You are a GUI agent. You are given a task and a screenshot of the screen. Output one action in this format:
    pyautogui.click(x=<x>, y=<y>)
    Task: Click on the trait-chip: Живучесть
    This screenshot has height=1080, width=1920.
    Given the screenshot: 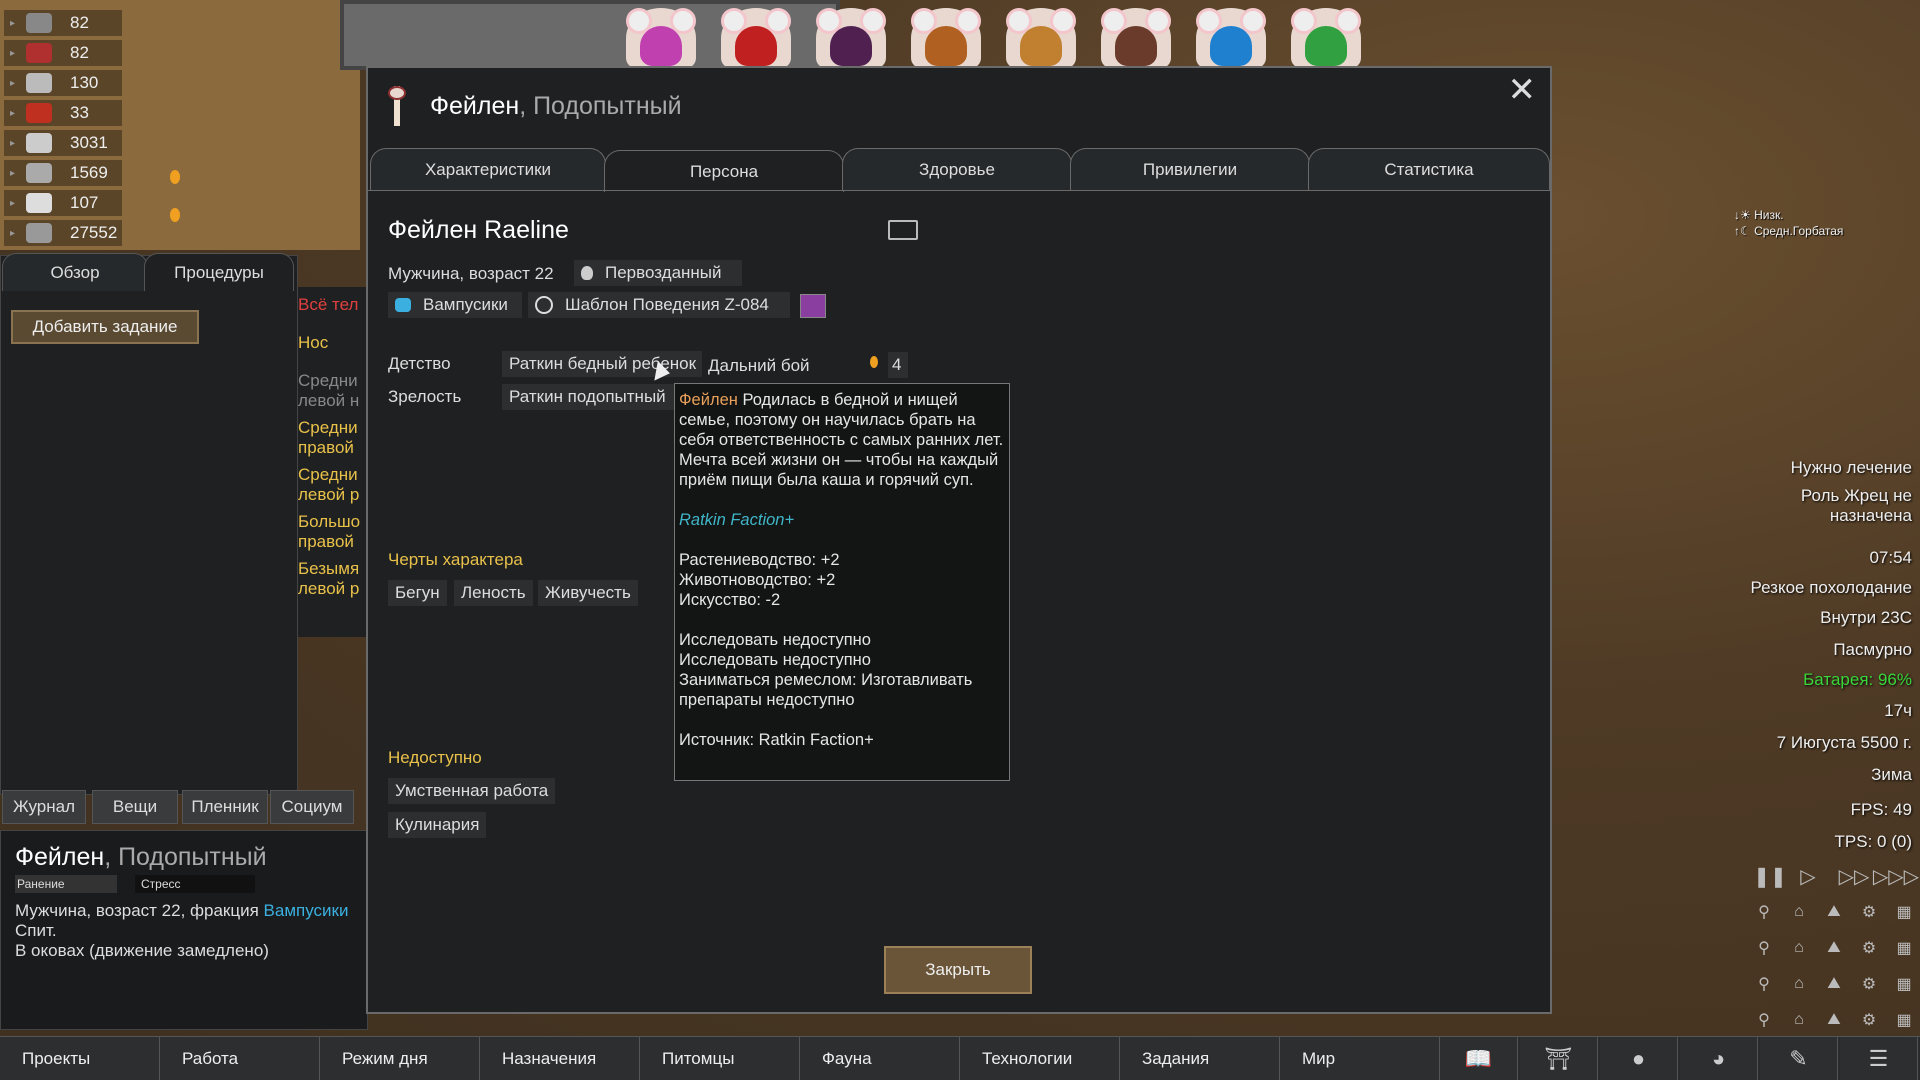 What is the action you would take?
    pyautogui.click(x=588, y=593)
    